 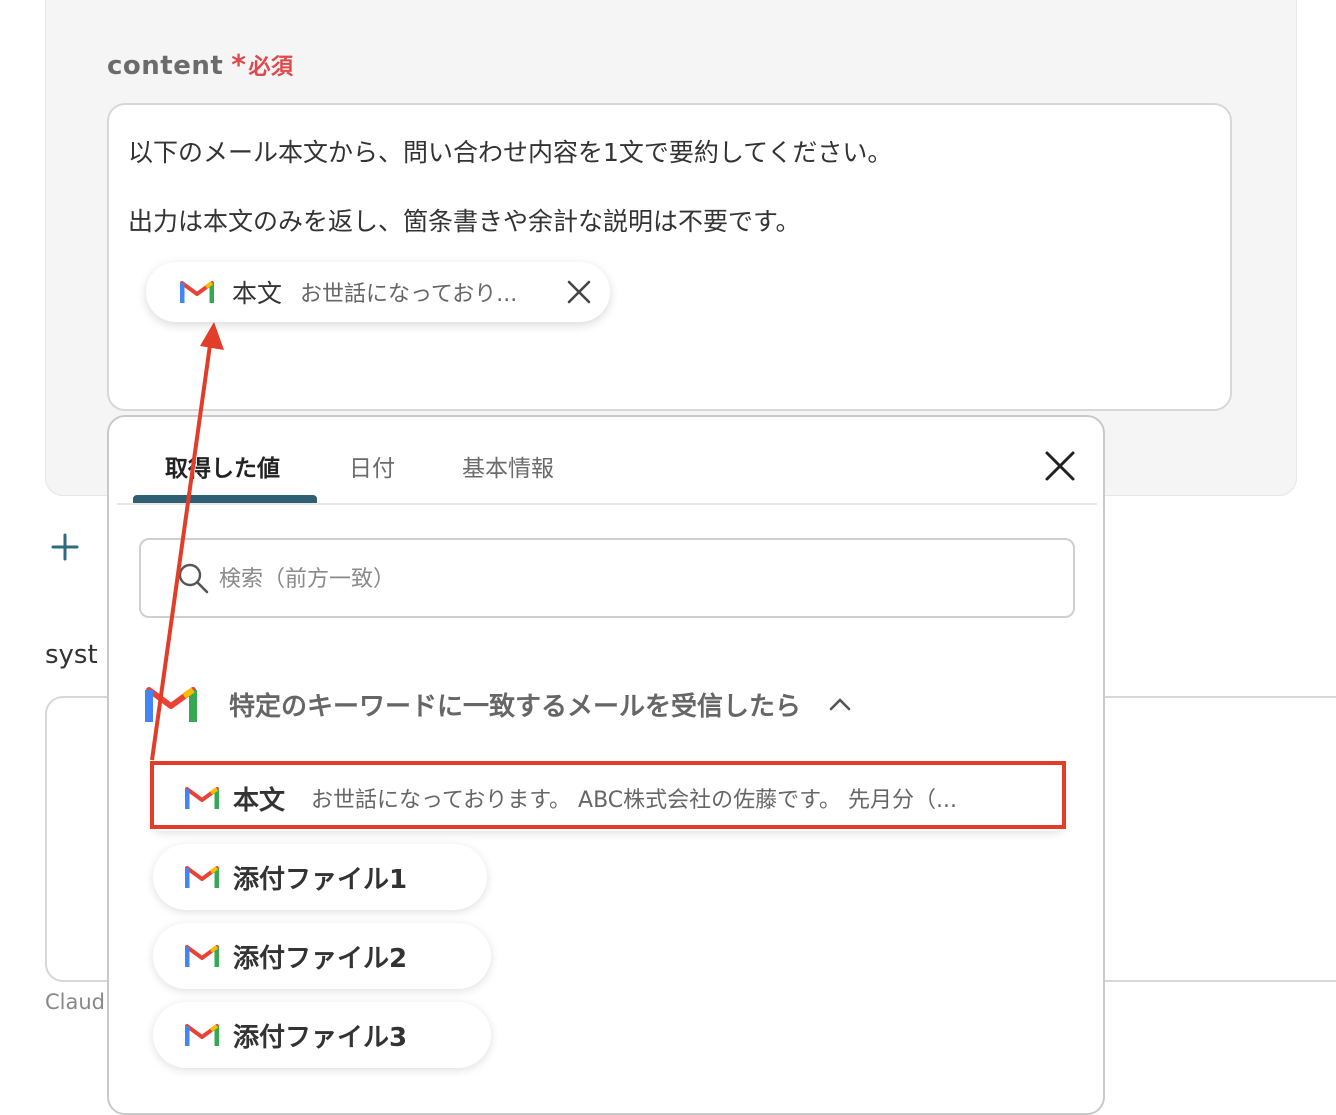 I want to click on value-item-attachment-1: 添付ファイル1, so click(x=320, y=877).